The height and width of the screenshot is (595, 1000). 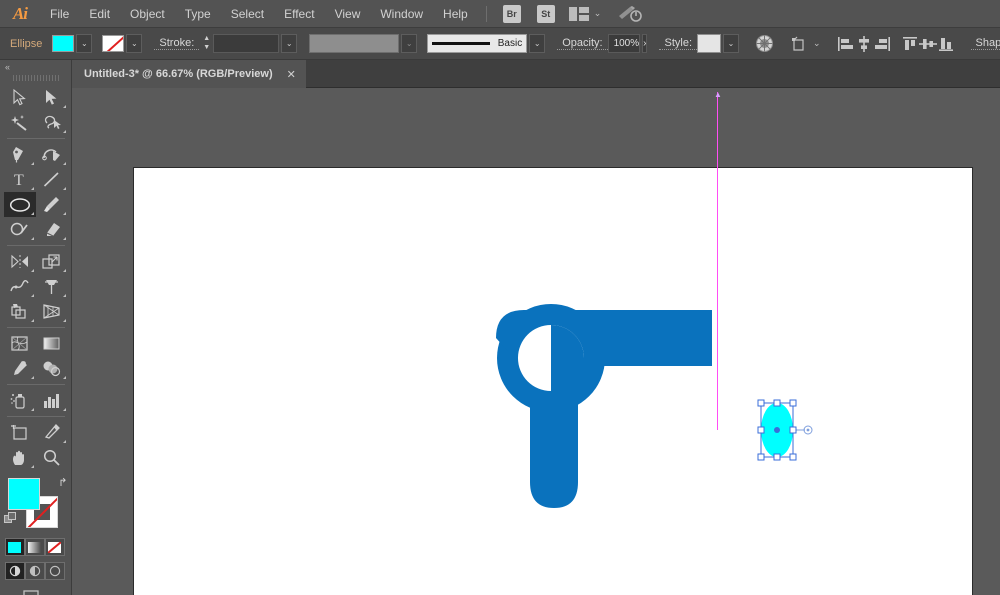 I want to click on menu-item-type: Type, so click(x=198, y=14).